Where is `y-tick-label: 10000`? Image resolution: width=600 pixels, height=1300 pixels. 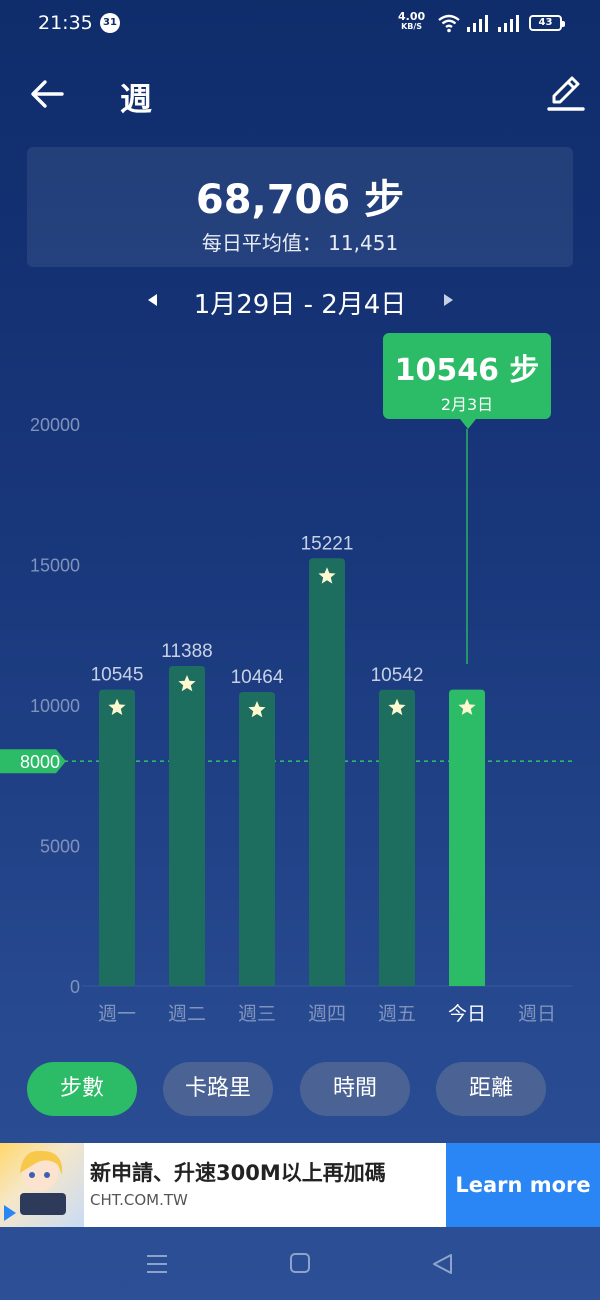 y-tick-label: 10000 is located at coordinates (55, 706).